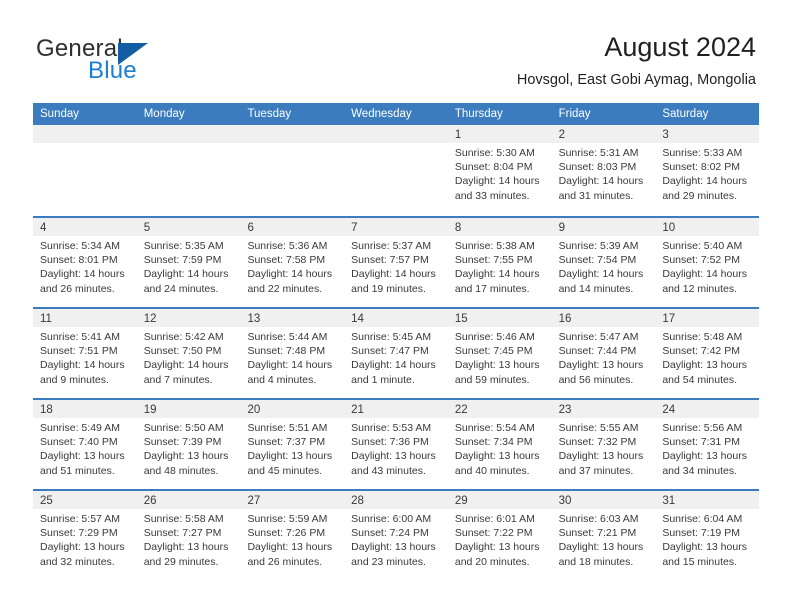 The width and height of the screenshot is (792, 612). What do you see at coordinates (707, 500) in the screenshot?
I see `day-number-band: 31` at bounding box center [707, 500].